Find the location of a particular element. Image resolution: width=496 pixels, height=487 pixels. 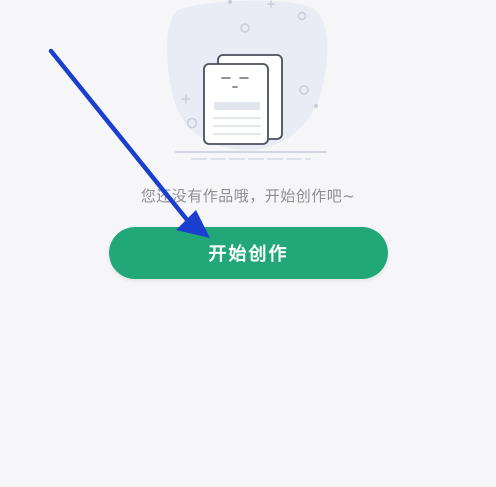

start-creating-button: 开始创作 is located at coordinates (248, 253).